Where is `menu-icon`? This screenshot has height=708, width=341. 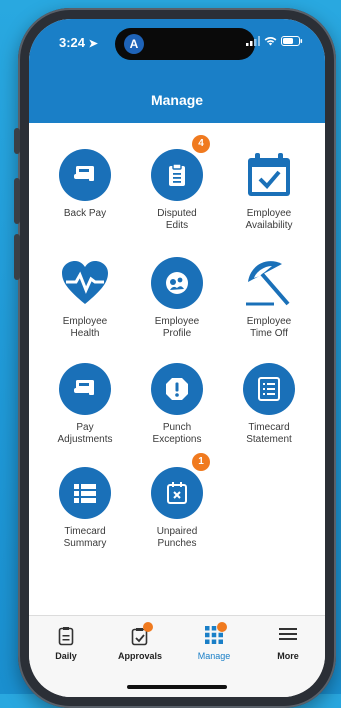 menu-icon is located at coordinates (288, 637).